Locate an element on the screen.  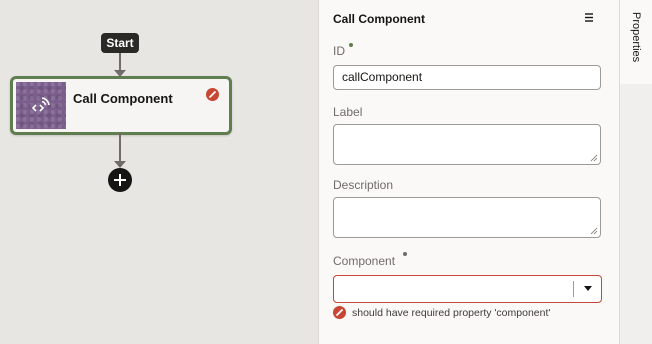
panel-title: Call Component is located at coordinates (379, 19).